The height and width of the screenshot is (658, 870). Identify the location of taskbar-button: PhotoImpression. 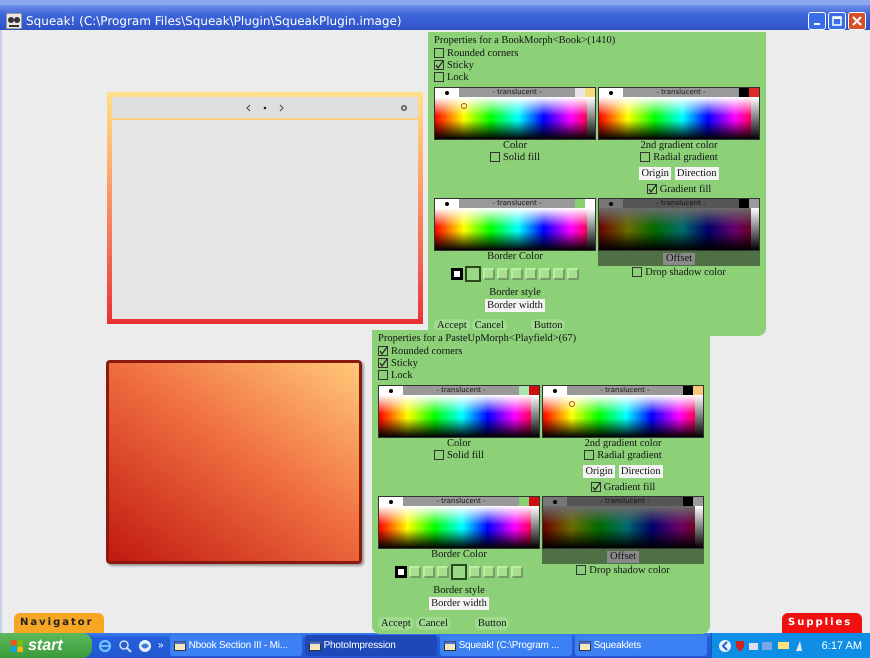
(370, 645).